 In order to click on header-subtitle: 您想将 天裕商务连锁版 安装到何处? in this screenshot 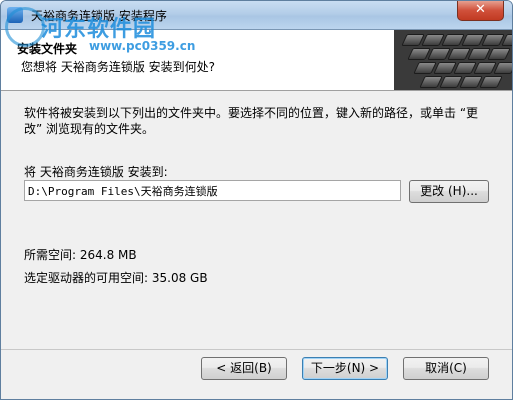, I will do `click(118, 67)`.